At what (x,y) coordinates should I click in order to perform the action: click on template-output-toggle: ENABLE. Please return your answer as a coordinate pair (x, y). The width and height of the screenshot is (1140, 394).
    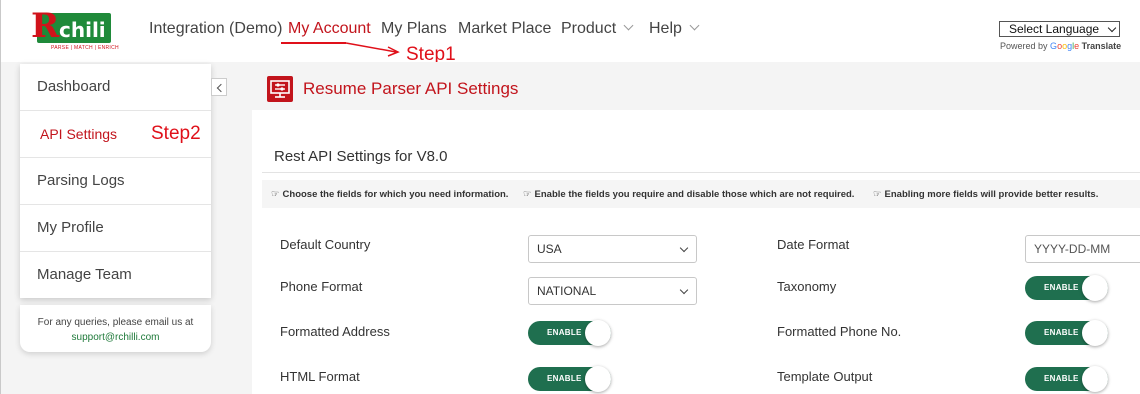
    Looking at the image, I should click on (1066, 379).